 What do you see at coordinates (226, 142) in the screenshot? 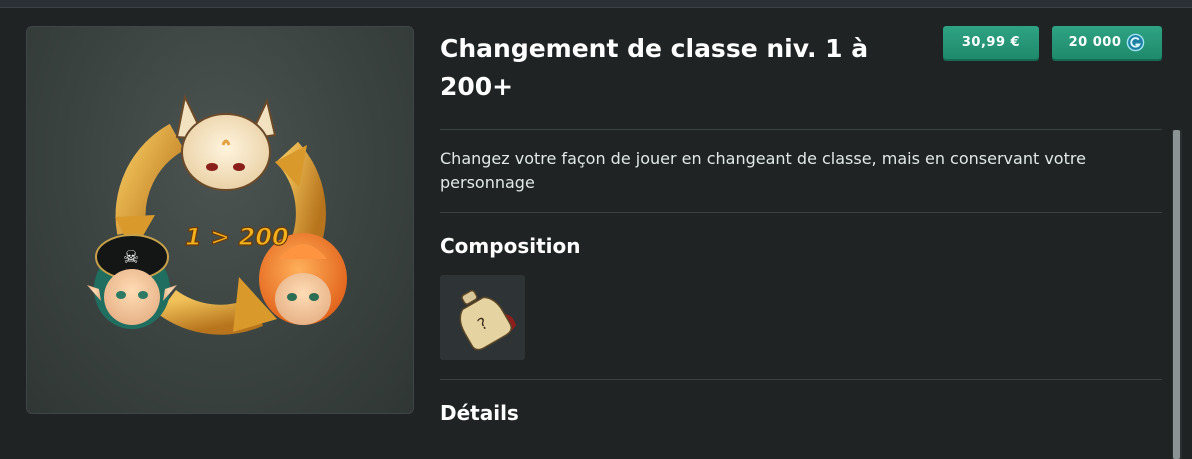
I see `fox-character-icon` at bounding box center [226, 142].